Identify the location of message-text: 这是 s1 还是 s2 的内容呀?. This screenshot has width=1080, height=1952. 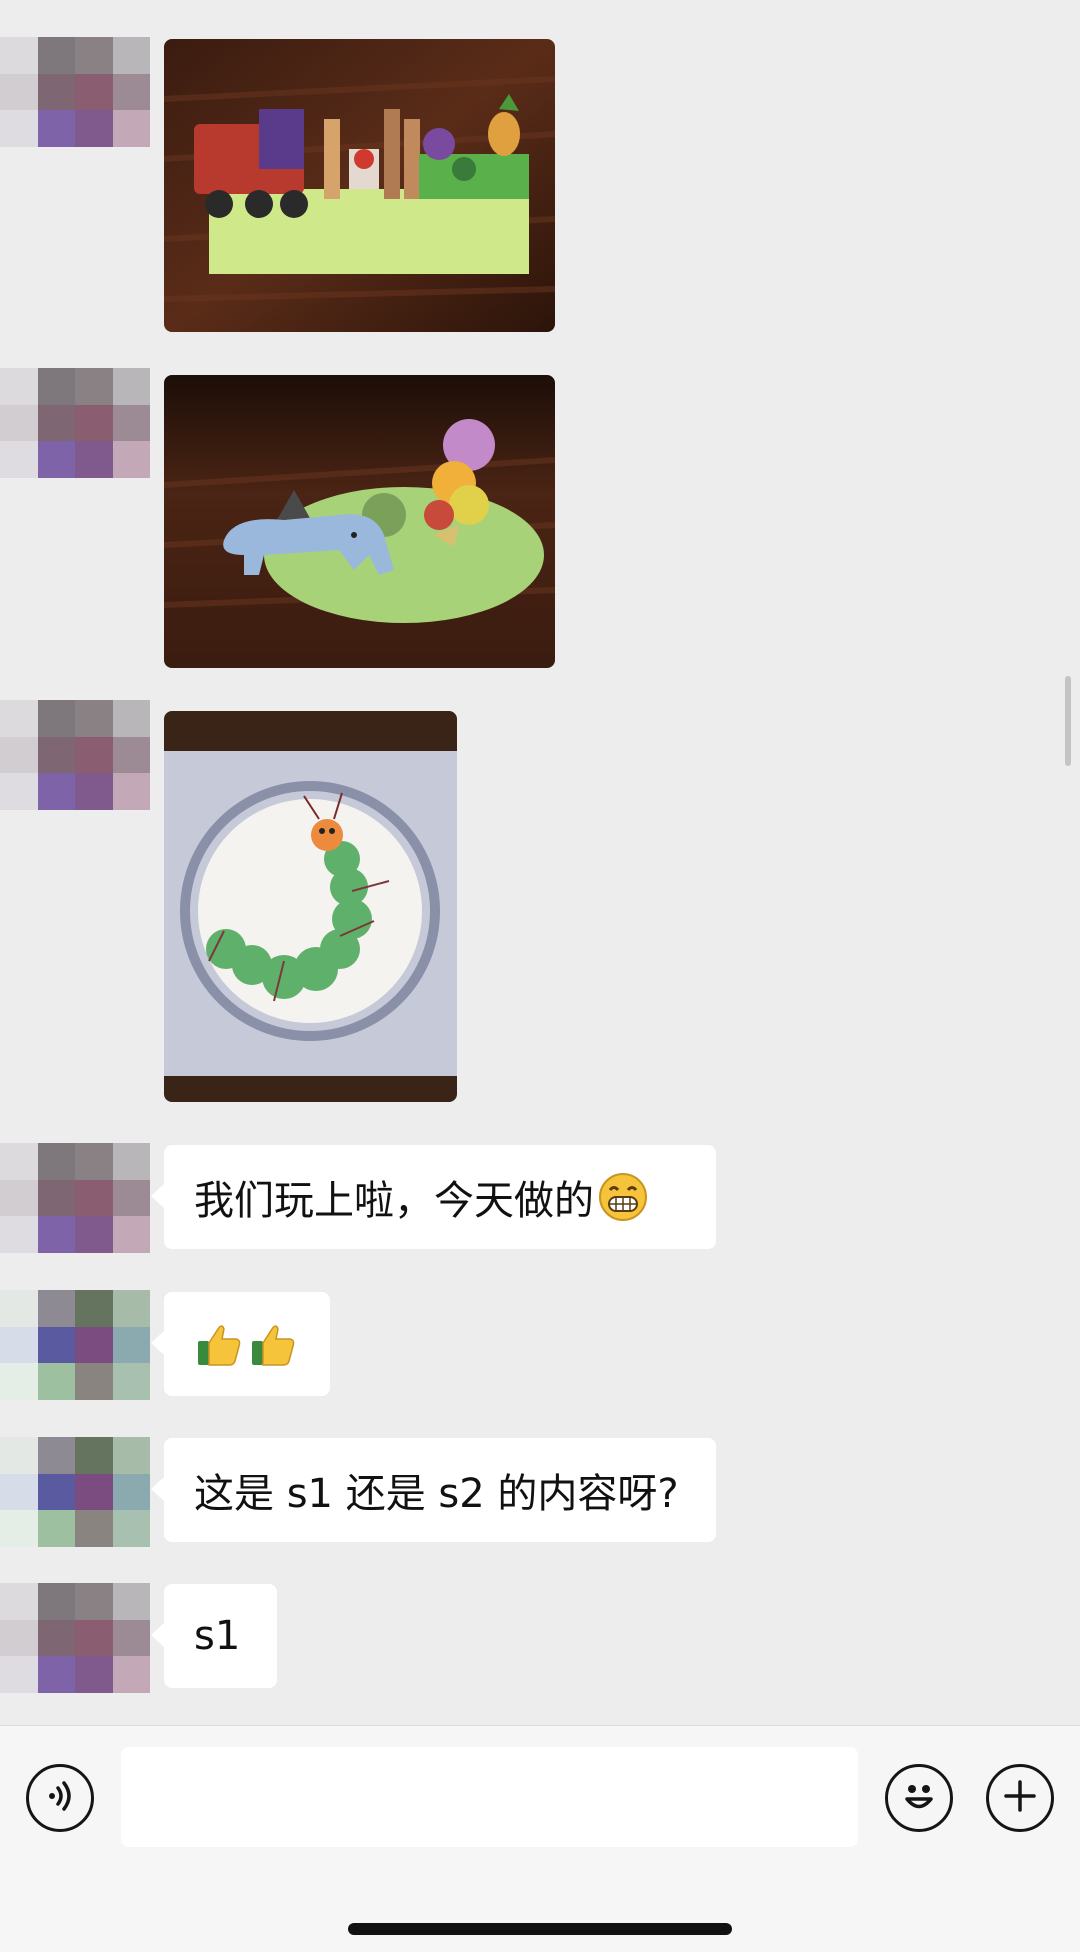
(436, 1494).